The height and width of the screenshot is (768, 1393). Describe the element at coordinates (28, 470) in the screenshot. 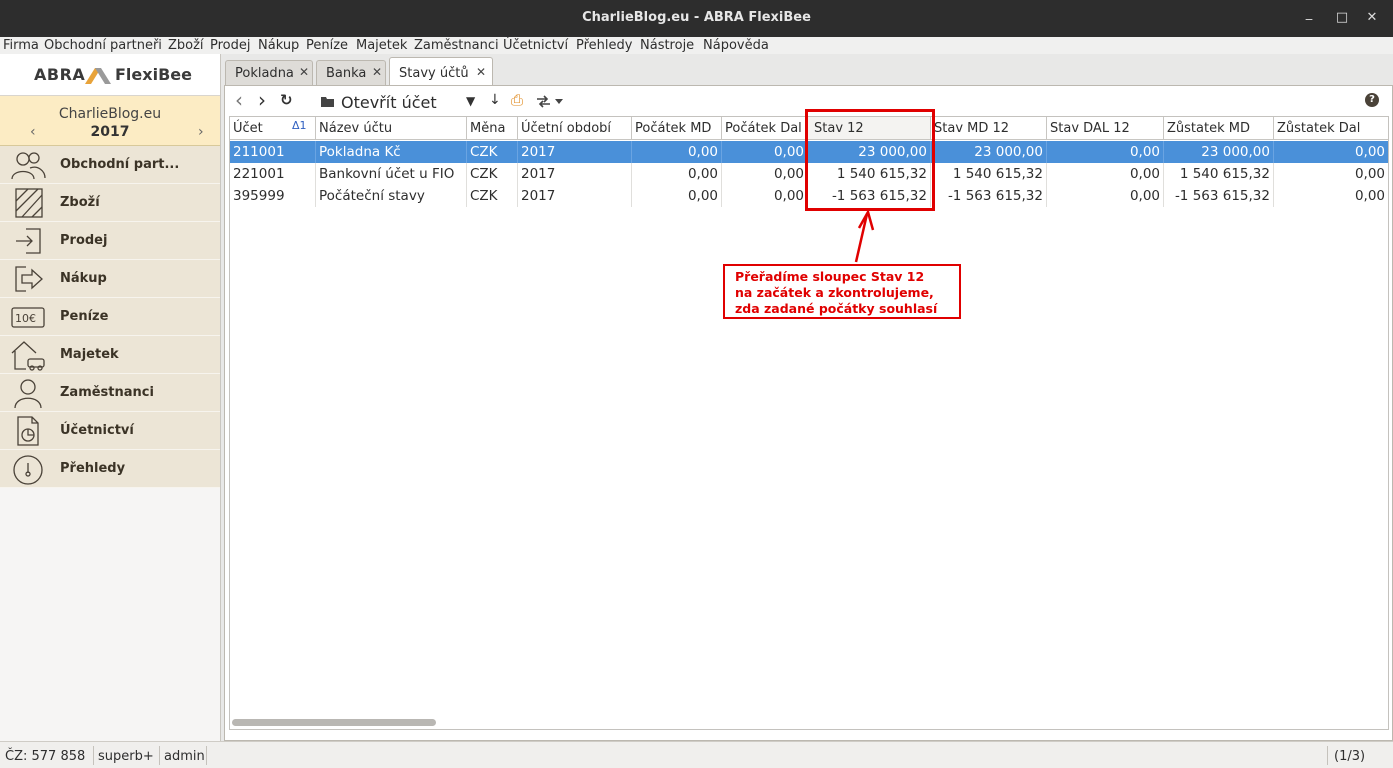

I see `gauge-icon` at that location.